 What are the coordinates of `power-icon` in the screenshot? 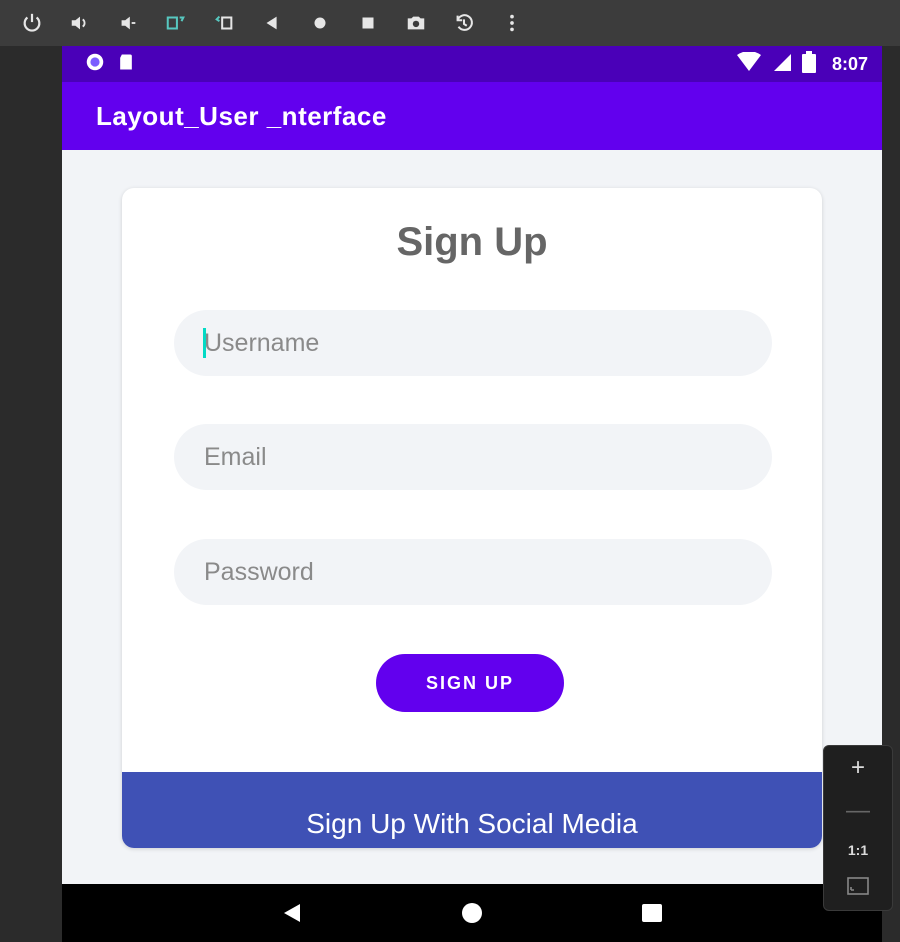 It's located at (32, 23).